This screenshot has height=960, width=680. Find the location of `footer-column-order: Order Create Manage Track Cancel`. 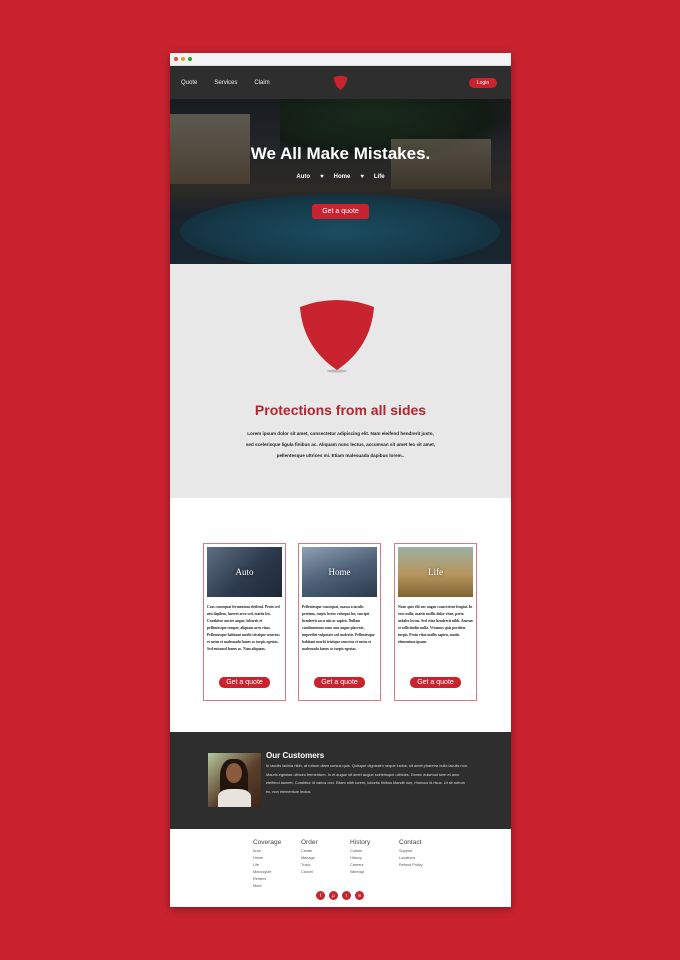

footer-column-order: Order Create Manage Track Cancel is located at coordinates (309, 857).